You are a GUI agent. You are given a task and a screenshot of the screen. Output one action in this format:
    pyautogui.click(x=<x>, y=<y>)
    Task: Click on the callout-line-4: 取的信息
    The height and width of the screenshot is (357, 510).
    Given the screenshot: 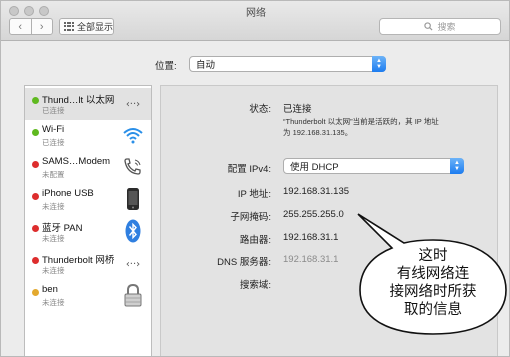 What is the action you would take?
    pyautogui.click(x=433, y=310)
    